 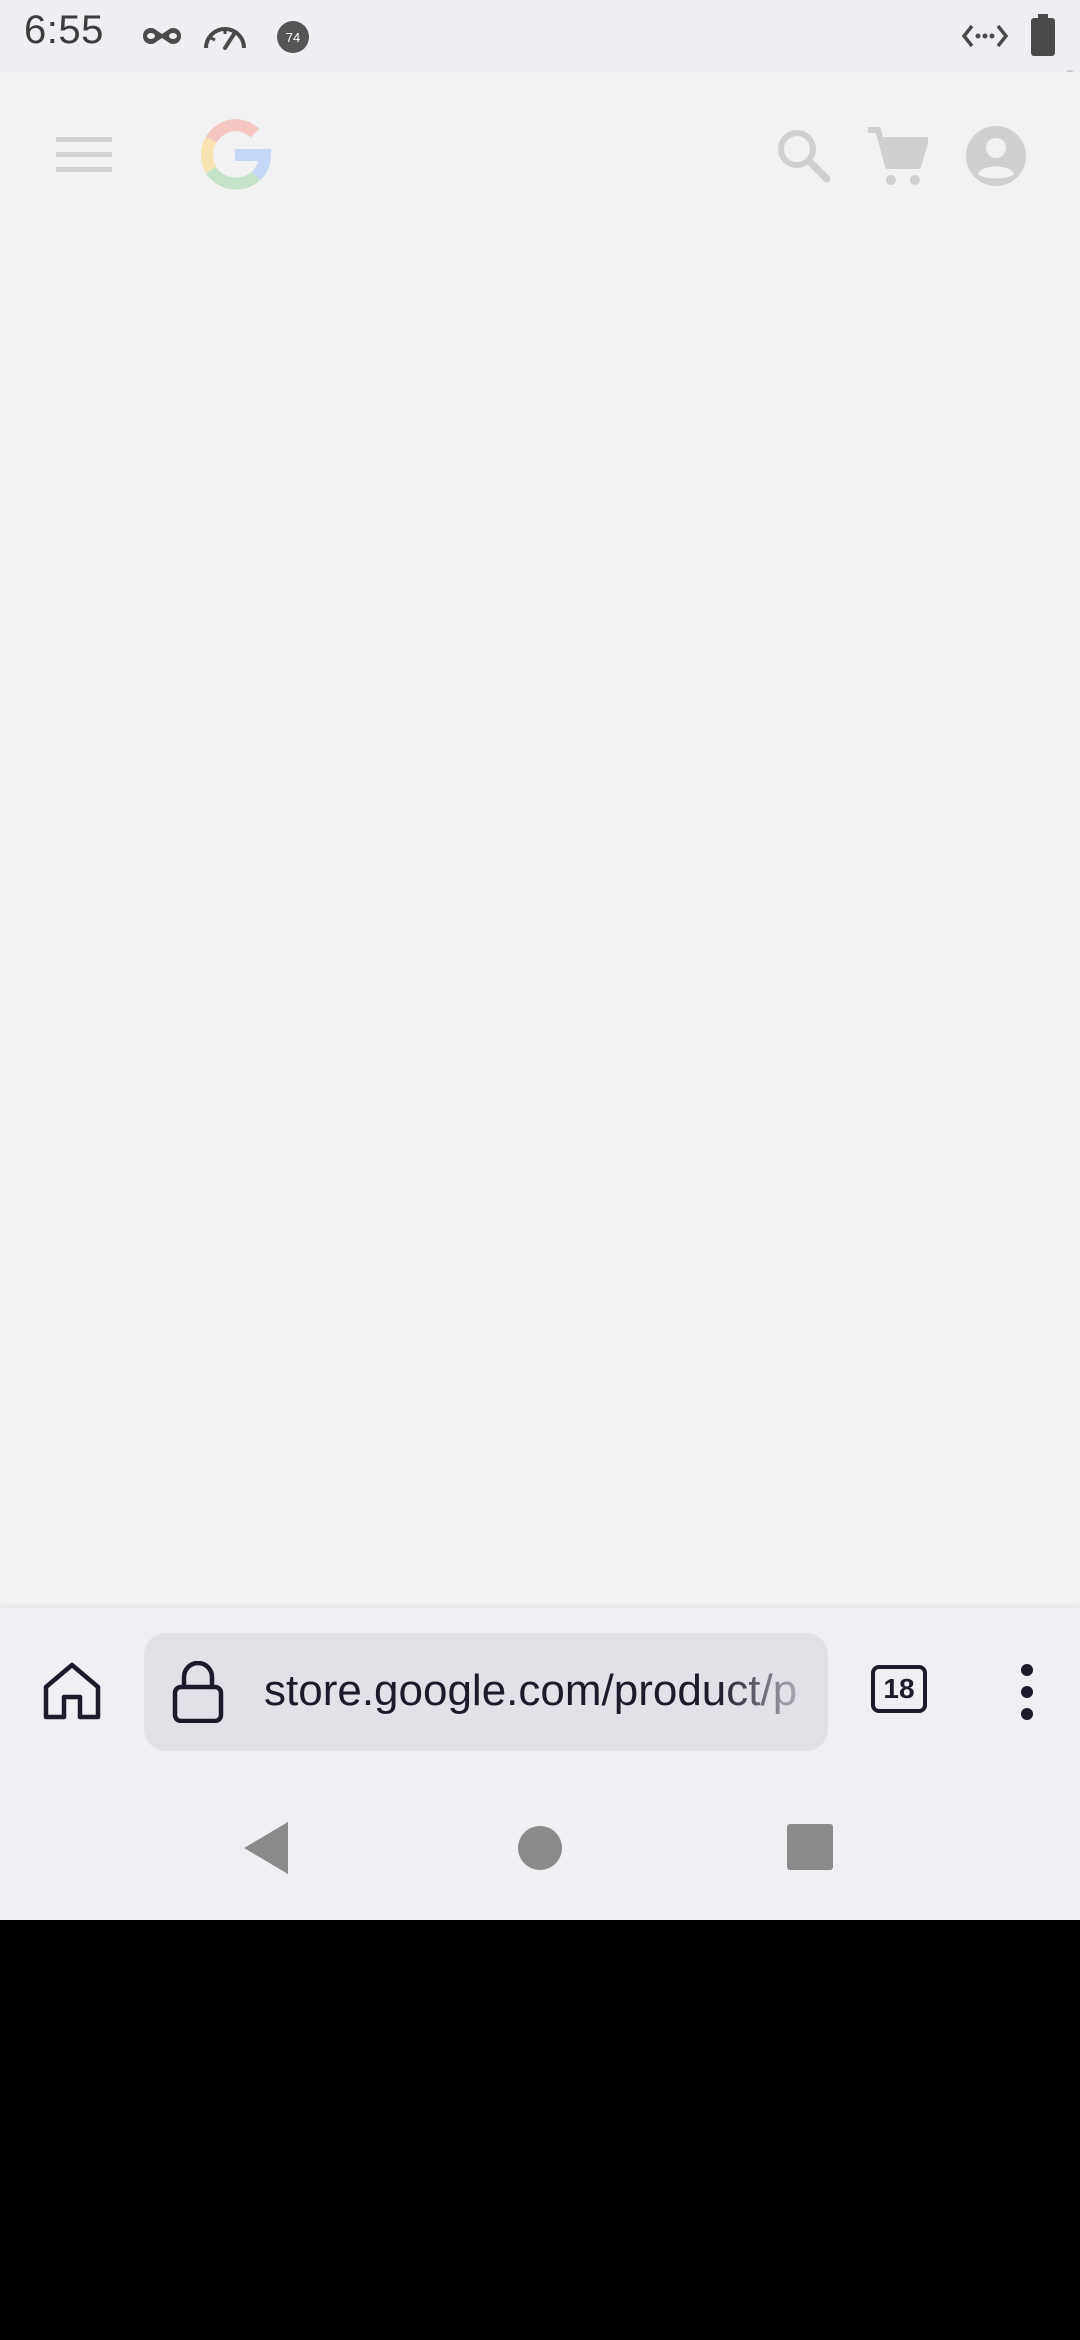 I want to click on recents-icon, so click(x=810, y=1849).